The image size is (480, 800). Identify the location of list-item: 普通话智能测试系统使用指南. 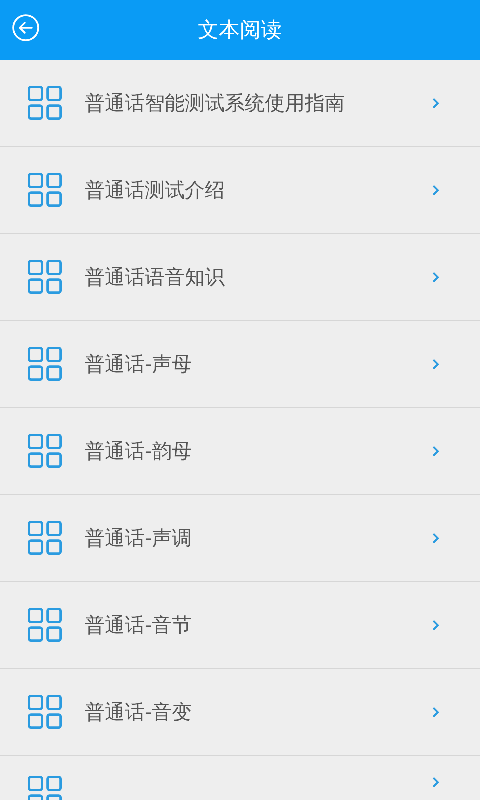
(240, 103).